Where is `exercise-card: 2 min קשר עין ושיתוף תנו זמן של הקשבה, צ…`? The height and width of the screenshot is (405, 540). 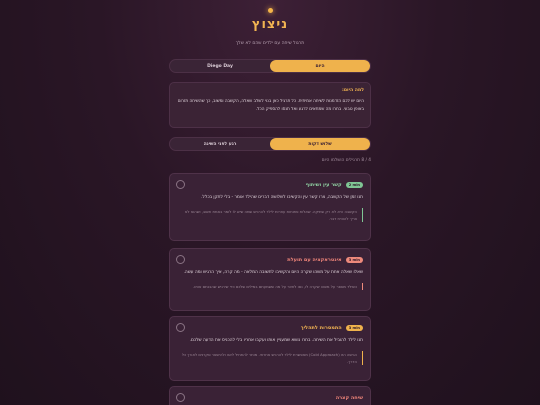
exercise-card: 2 min קשר עין ושיתוף תנו זמן של הקשבה, צ… is located at coordinates (270, 207).